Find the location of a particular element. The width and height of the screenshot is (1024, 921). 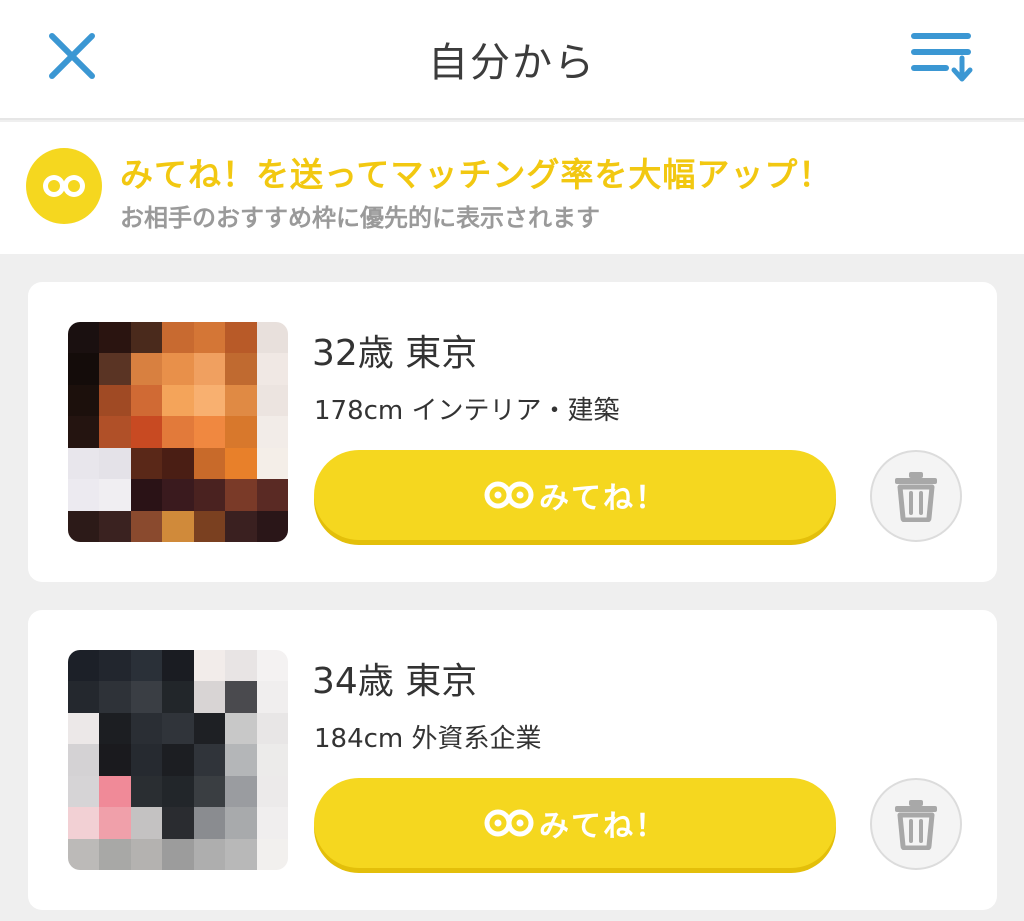

top-bar: 自分から is located at coordinates (512, 60).